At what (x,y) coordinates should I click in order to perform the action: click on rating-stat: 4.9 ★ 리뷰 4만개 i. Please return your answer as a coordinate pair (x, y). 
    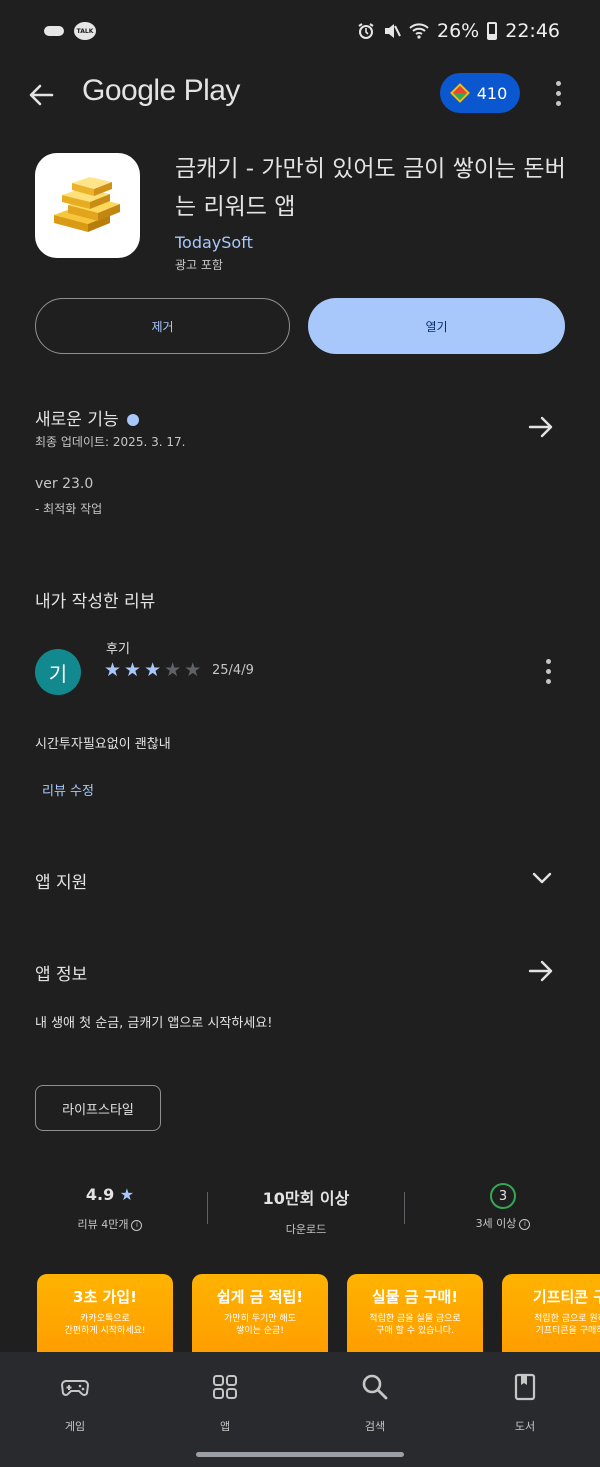
    Looking at the image, I should click on (110, 1208).